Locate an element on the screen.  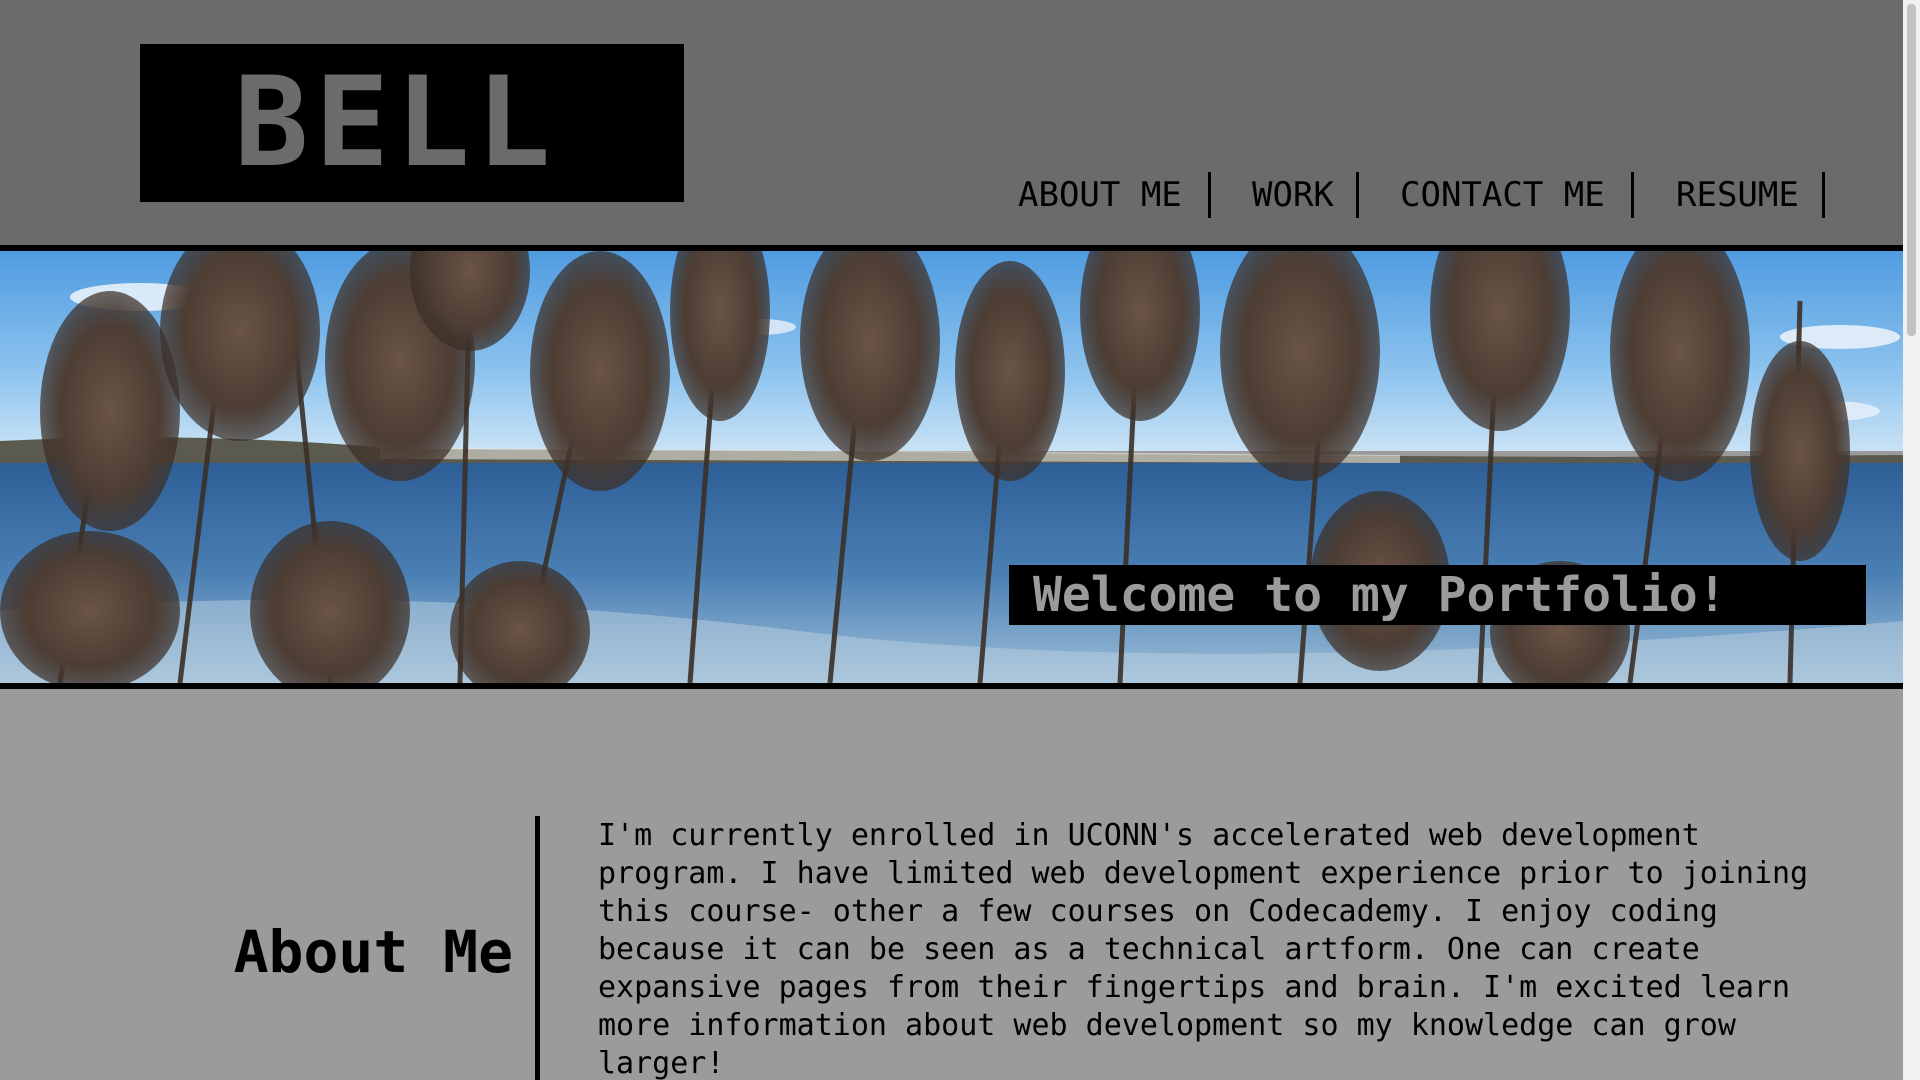
about-divider is located at coordinates (537, 948).